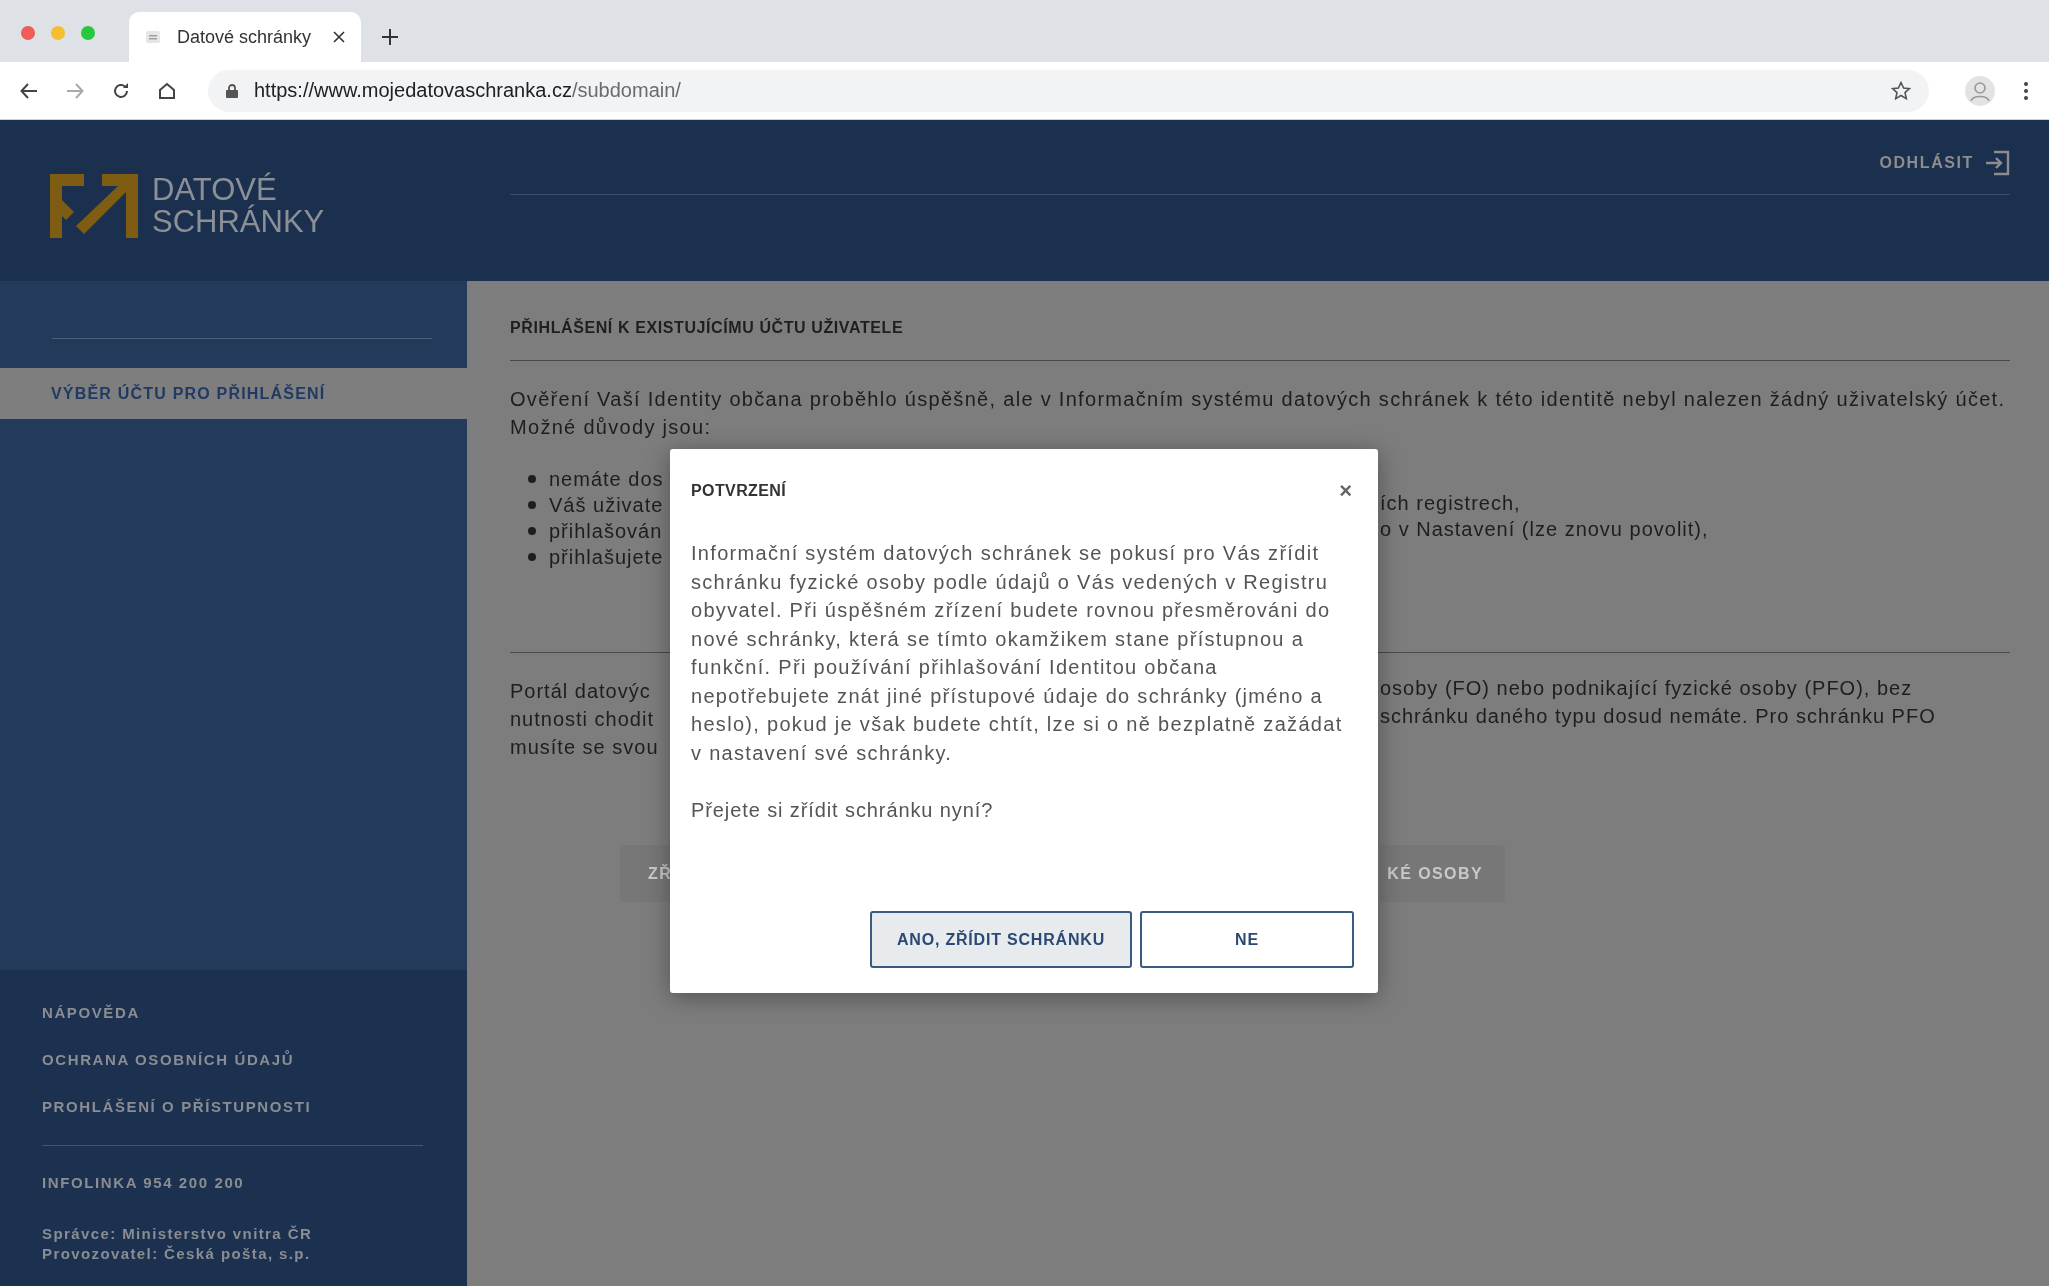 This screenshot has height=1286, width=2049. I want to click on operator-text: Provozovatel: Česká pošta, s.p., so click(177, 1254).